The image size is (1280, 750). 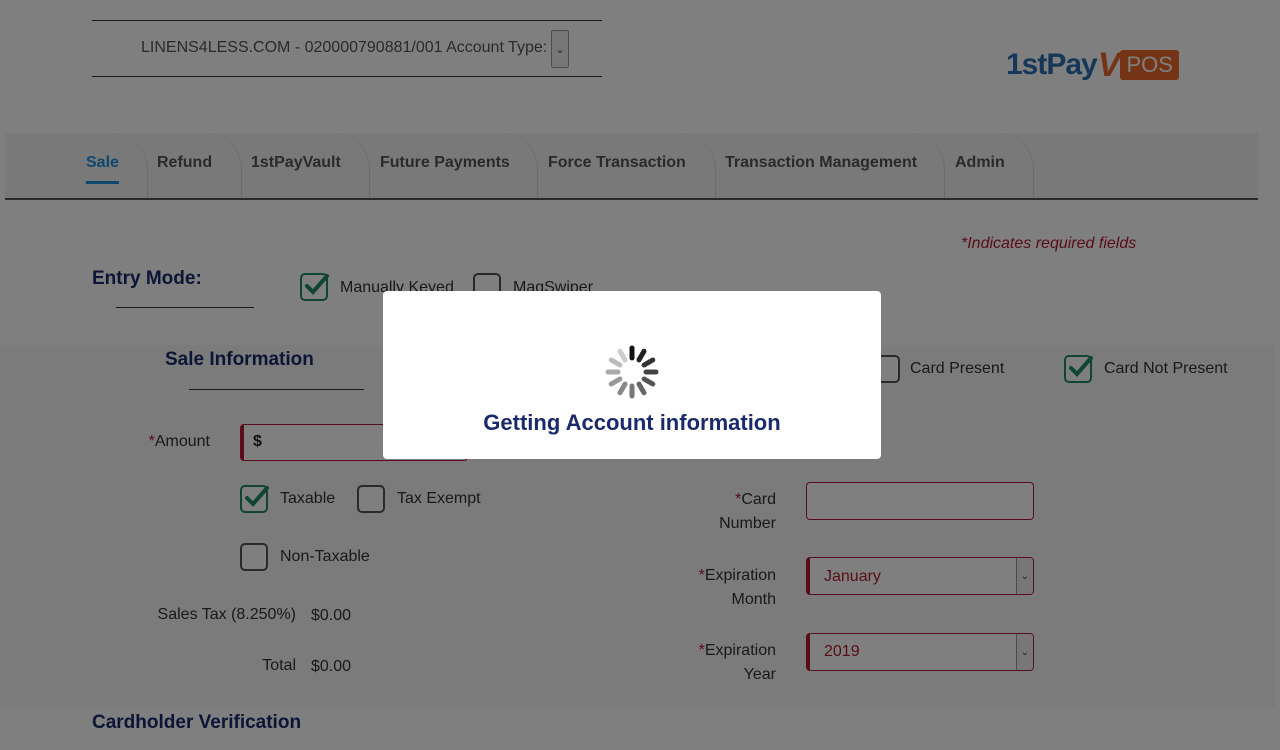 I want to click on loading-modal: Getting Account information, so click(x=632, y=375).